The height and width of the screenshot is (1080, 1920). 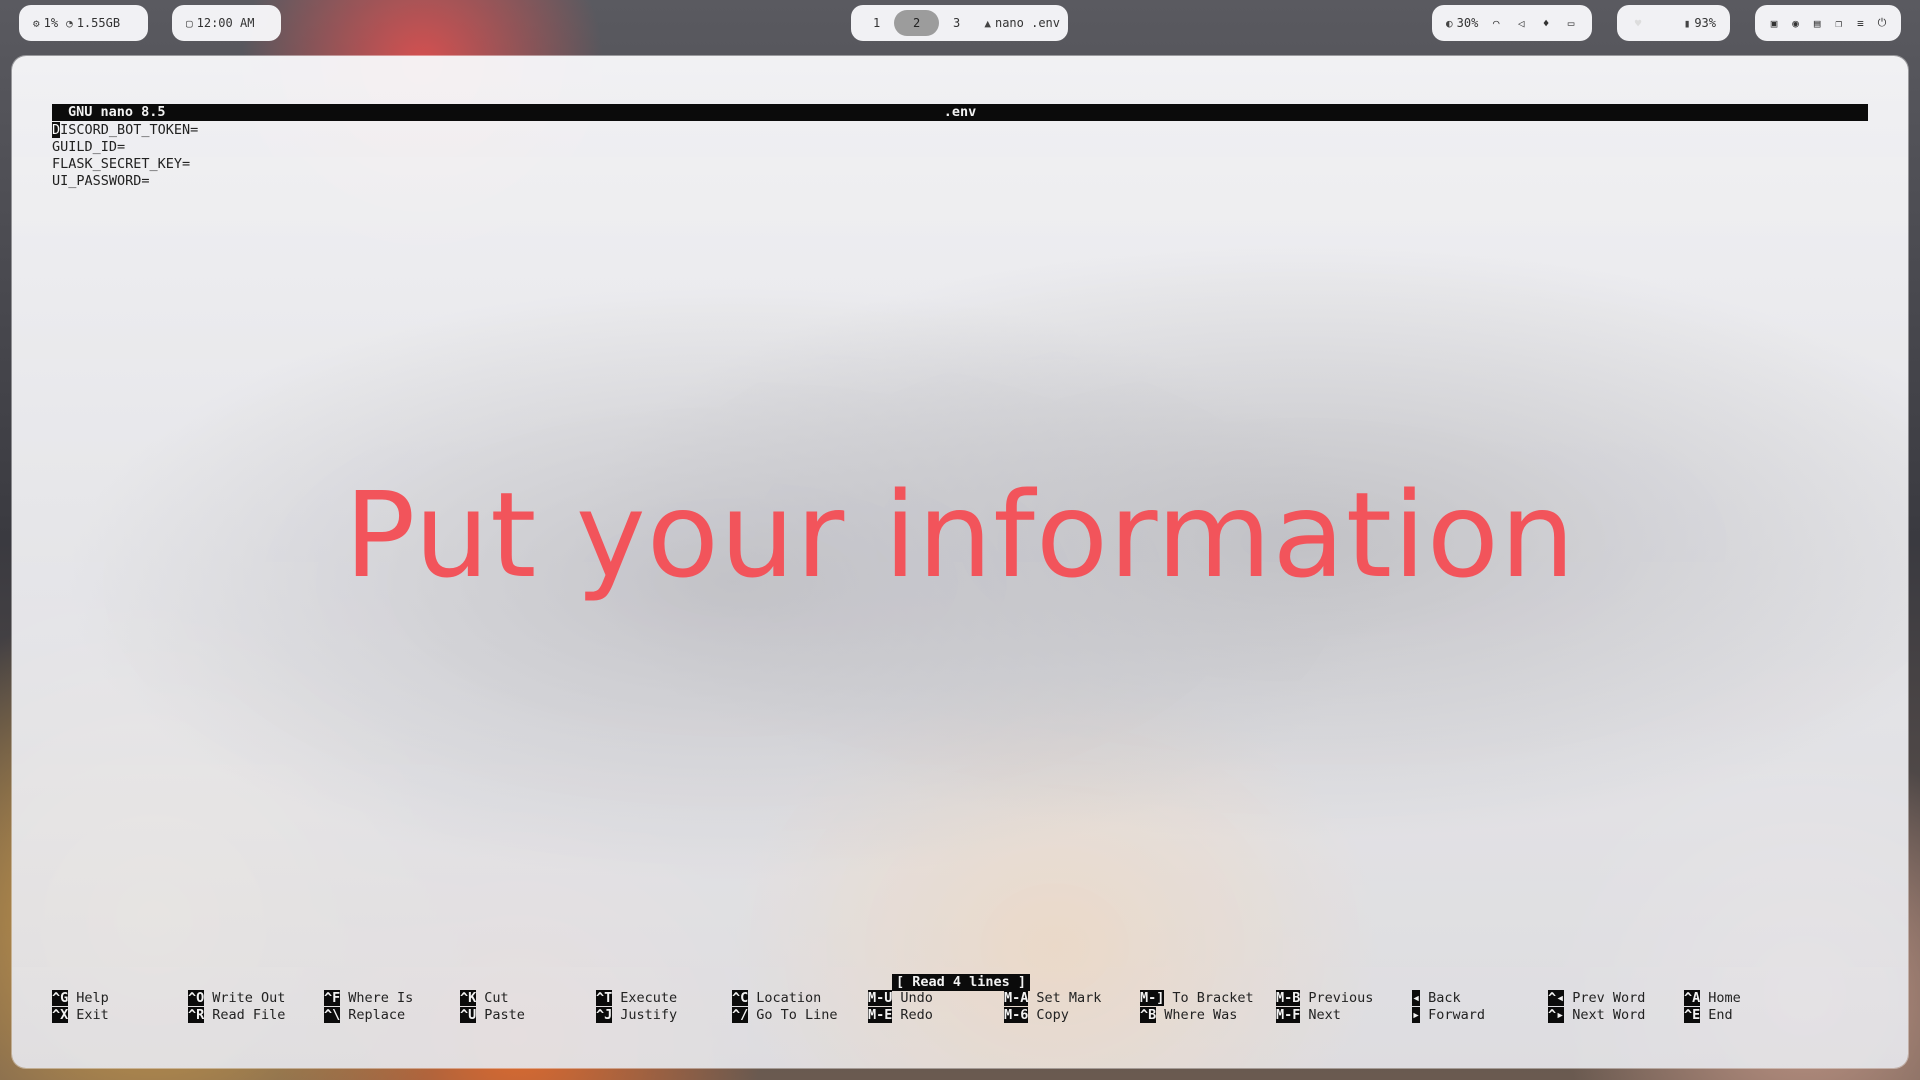 I want to click on cpu-usage: 1%, so click(x=51, y=23).